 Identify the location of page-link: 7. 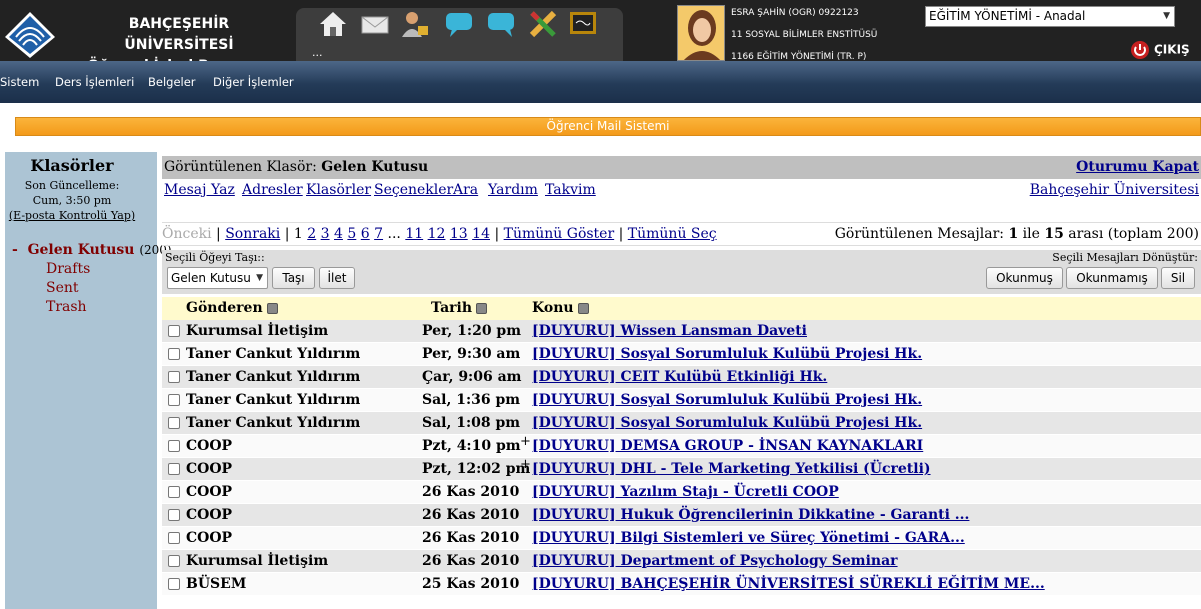
(378, 234).